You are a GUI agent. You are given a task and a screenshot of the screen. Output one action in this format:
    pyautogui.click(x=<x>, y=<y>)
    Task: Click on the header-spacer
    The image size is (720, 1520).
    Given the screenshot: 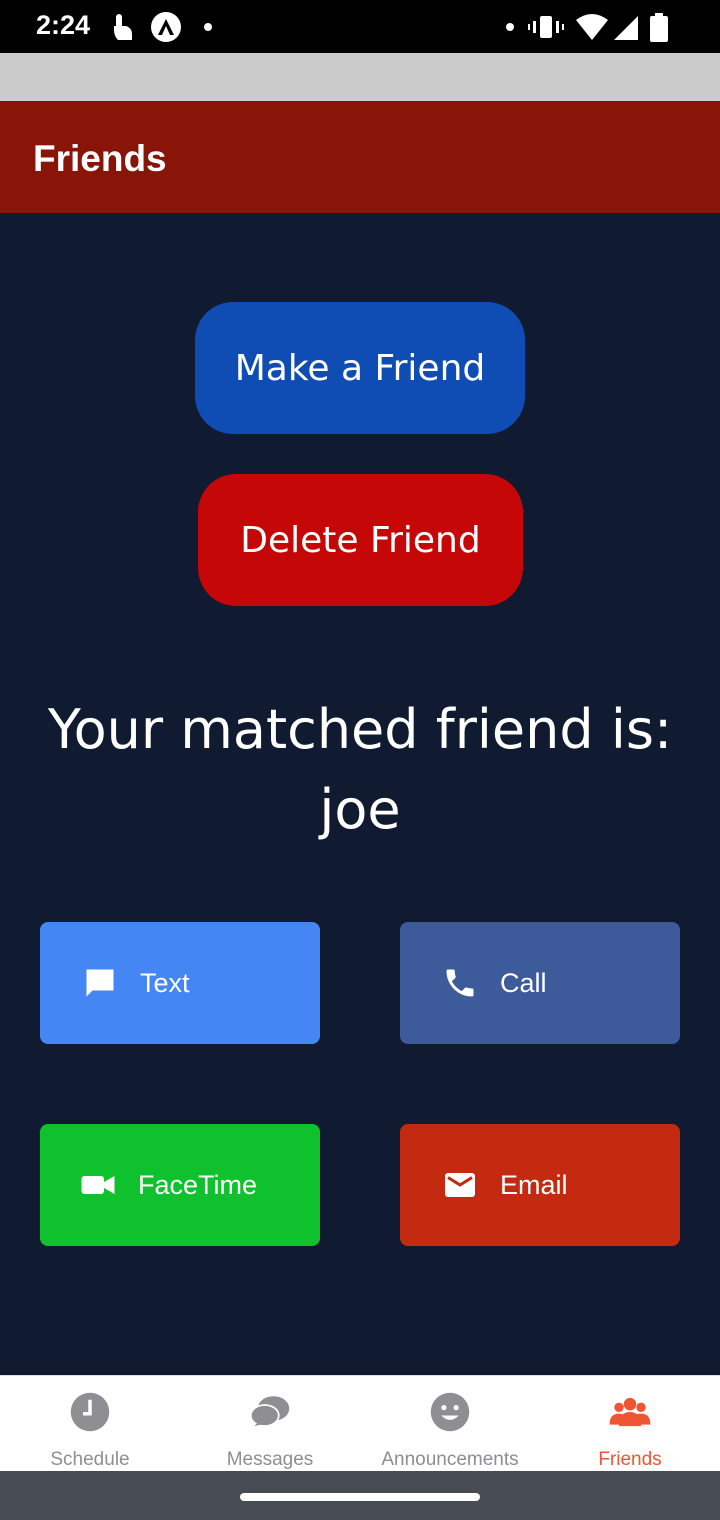 What is the action you would take?
    pyautogui.click(x=360, y=77)
    